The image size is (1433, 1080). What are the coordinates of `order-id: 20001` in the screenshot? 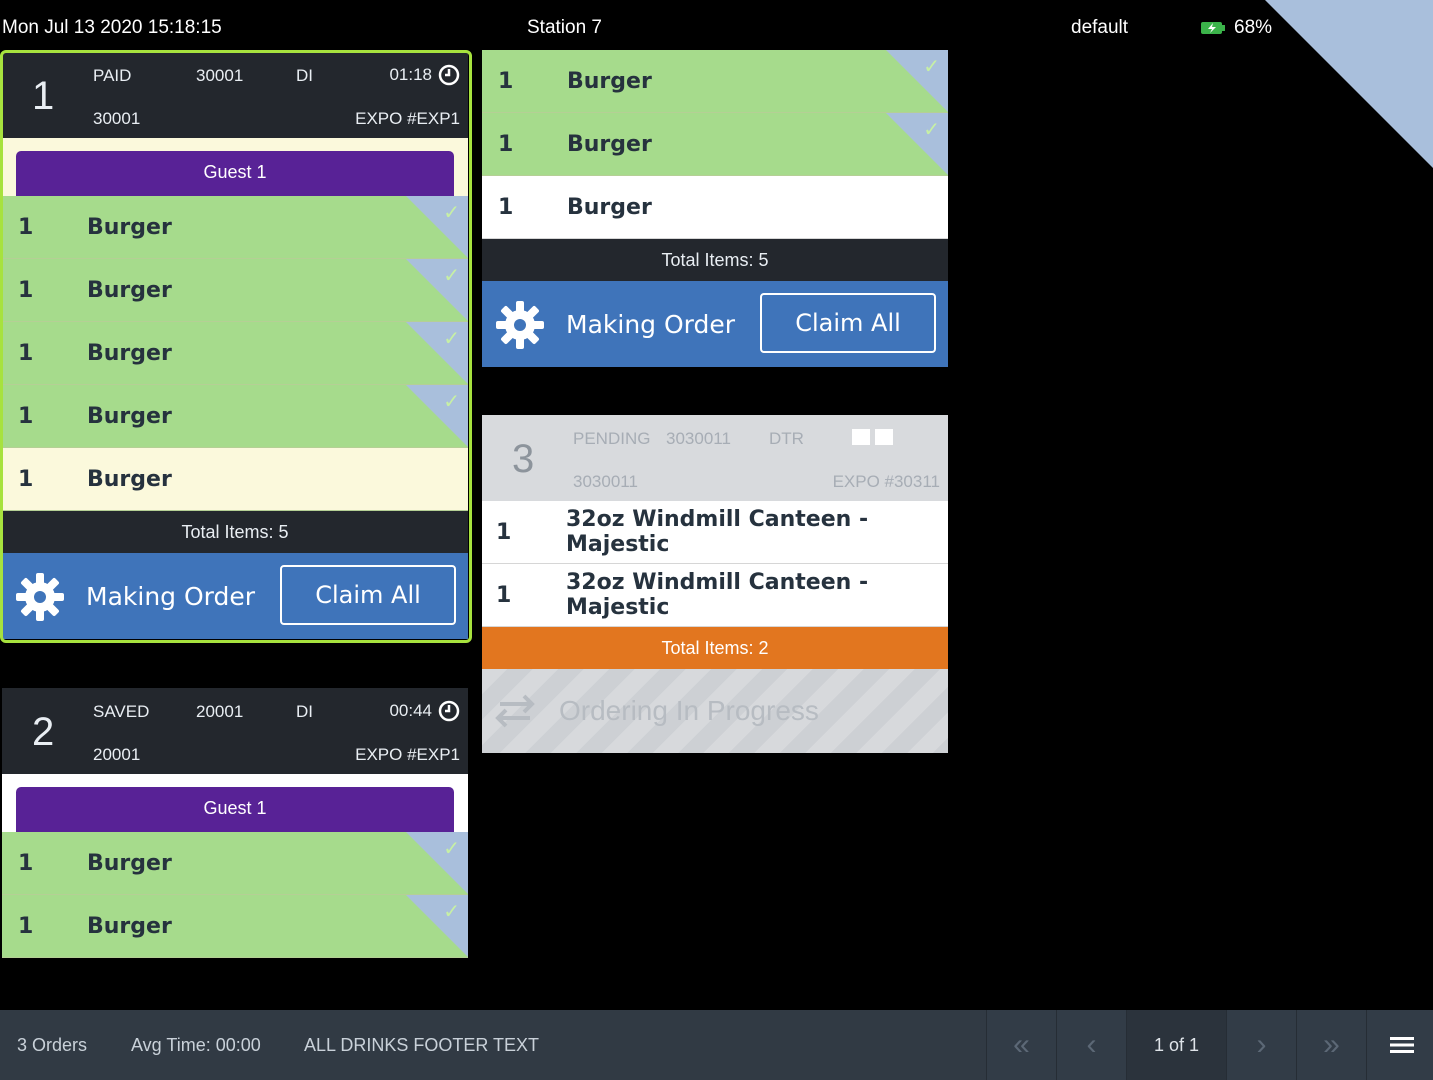 It's located at (220, 711).